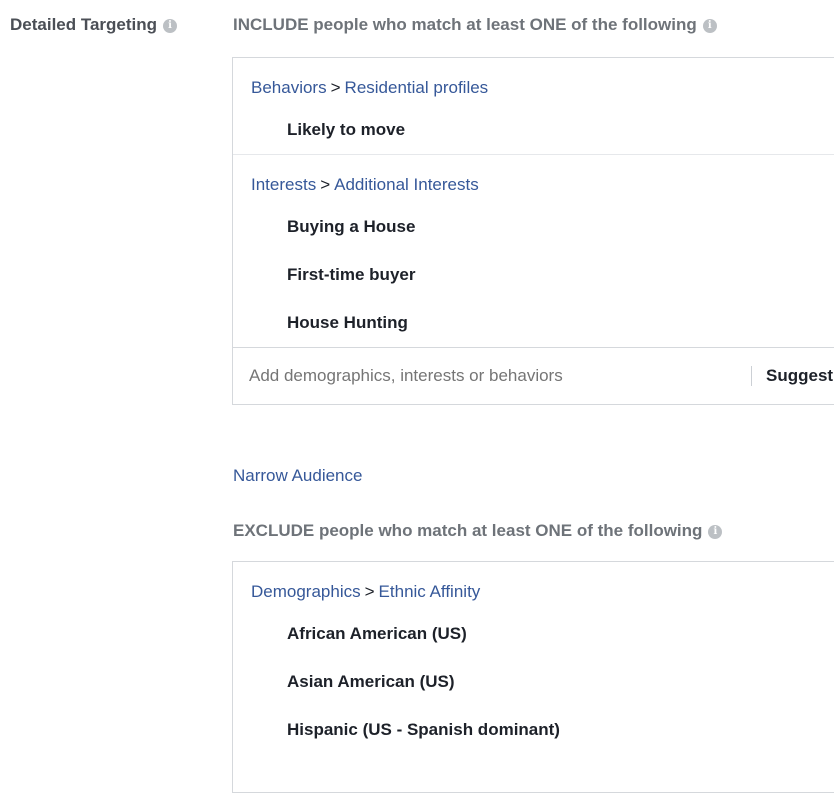  Describe the element at coordinates (283, 184) in the screenshot. I see `category-link: Interests` at that location.